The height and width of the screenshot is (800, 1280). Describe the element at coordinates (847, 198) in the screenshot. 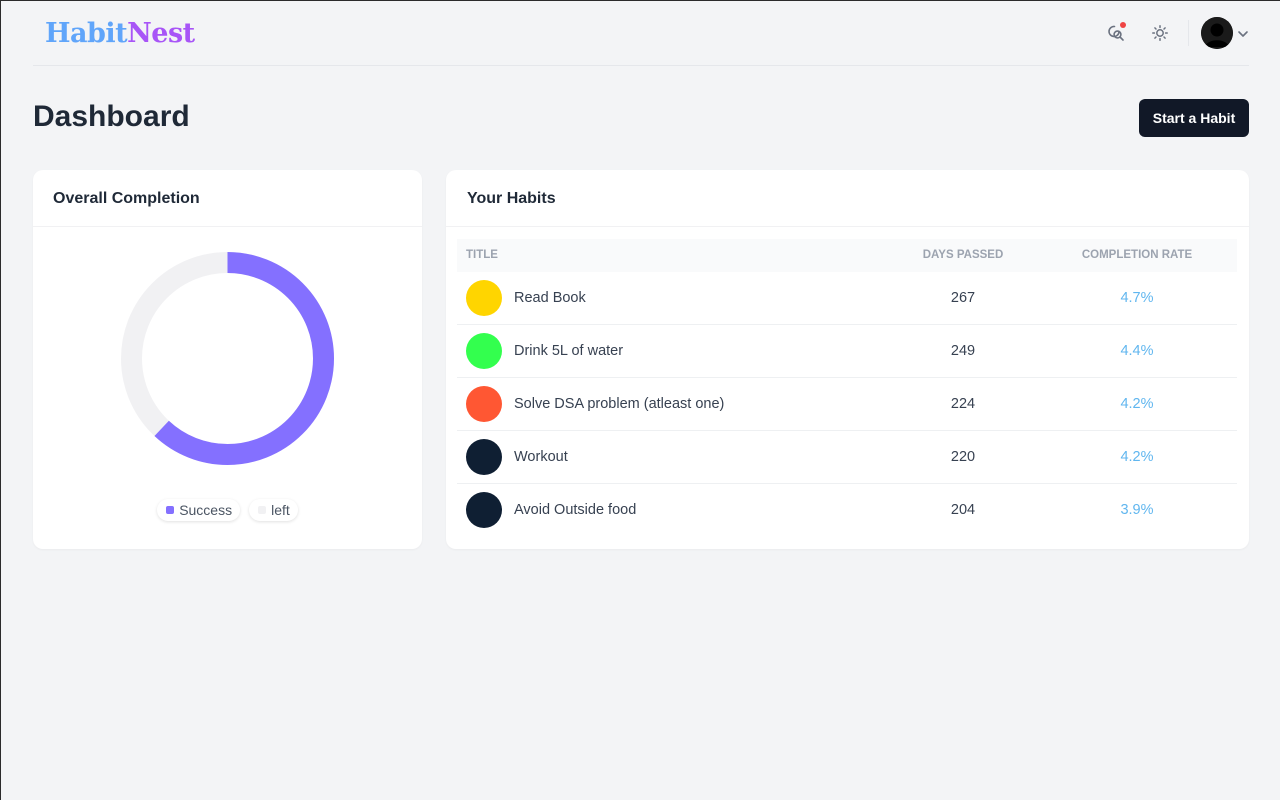

I see `your-habits-title: Your Habits` at that location.